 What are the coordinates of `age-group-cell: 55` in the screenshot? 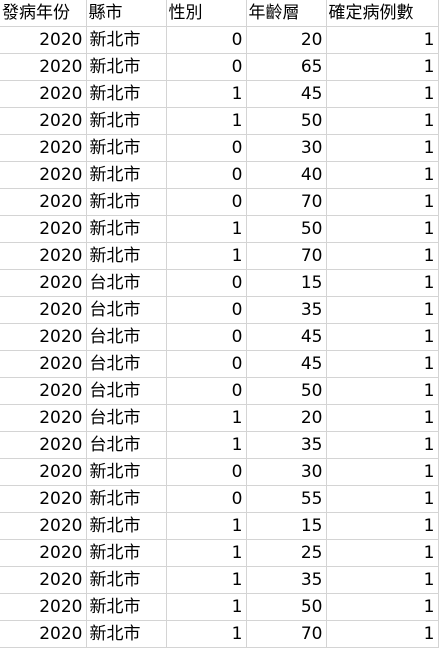 It's located at (286, 499).